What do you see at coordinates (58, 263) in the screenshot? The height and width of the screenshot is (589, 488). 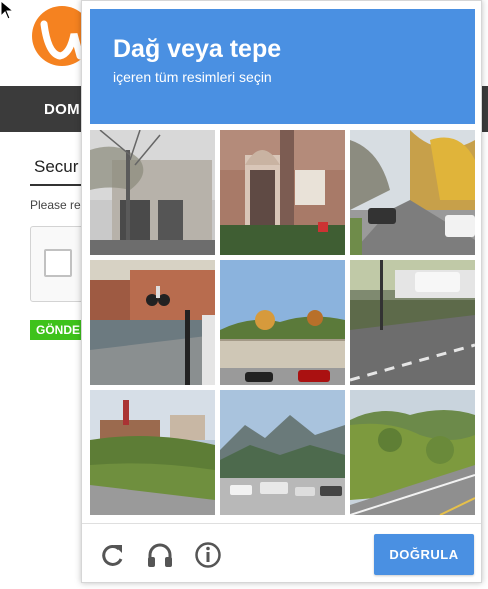 I see `recaptcha-checkbox` at bounding box center [58, 263].